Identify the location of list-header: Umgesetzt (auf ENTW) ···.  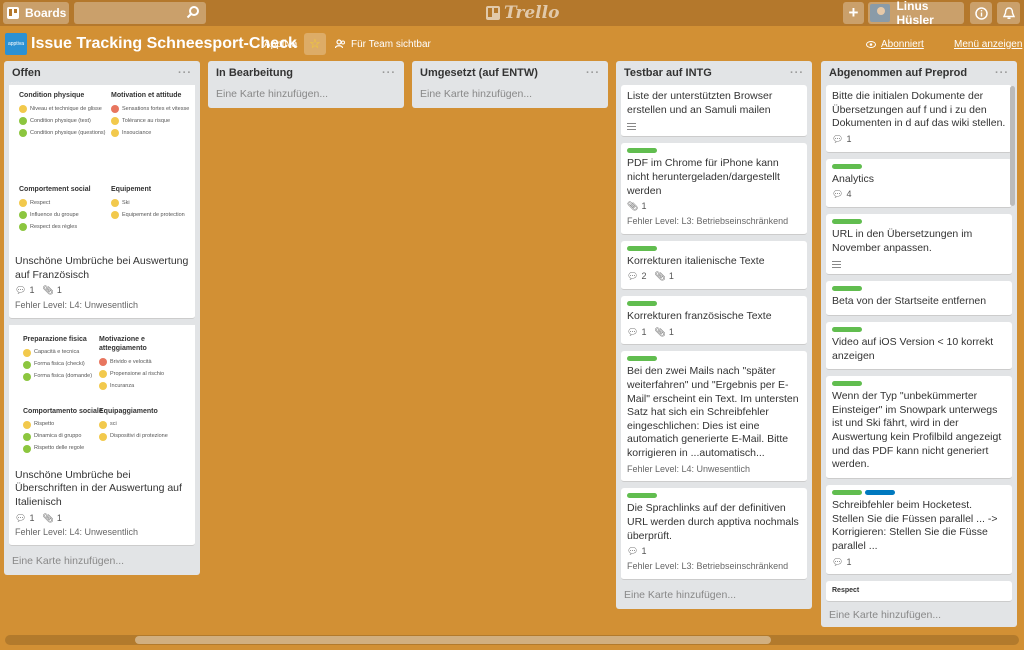
(510, 73).